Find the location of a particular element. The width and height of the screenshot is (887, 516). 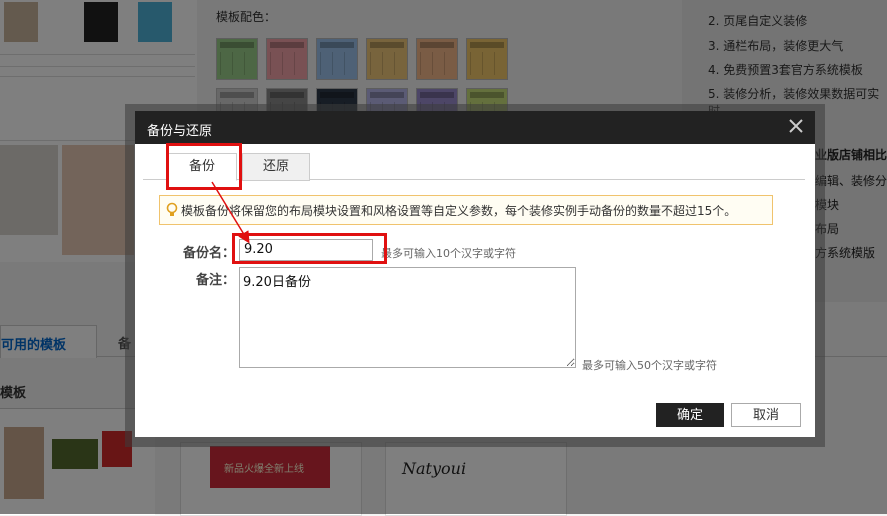

backup-name-hint: 最多可输入10个汉字或字符 is located at coordinates (448, 253).